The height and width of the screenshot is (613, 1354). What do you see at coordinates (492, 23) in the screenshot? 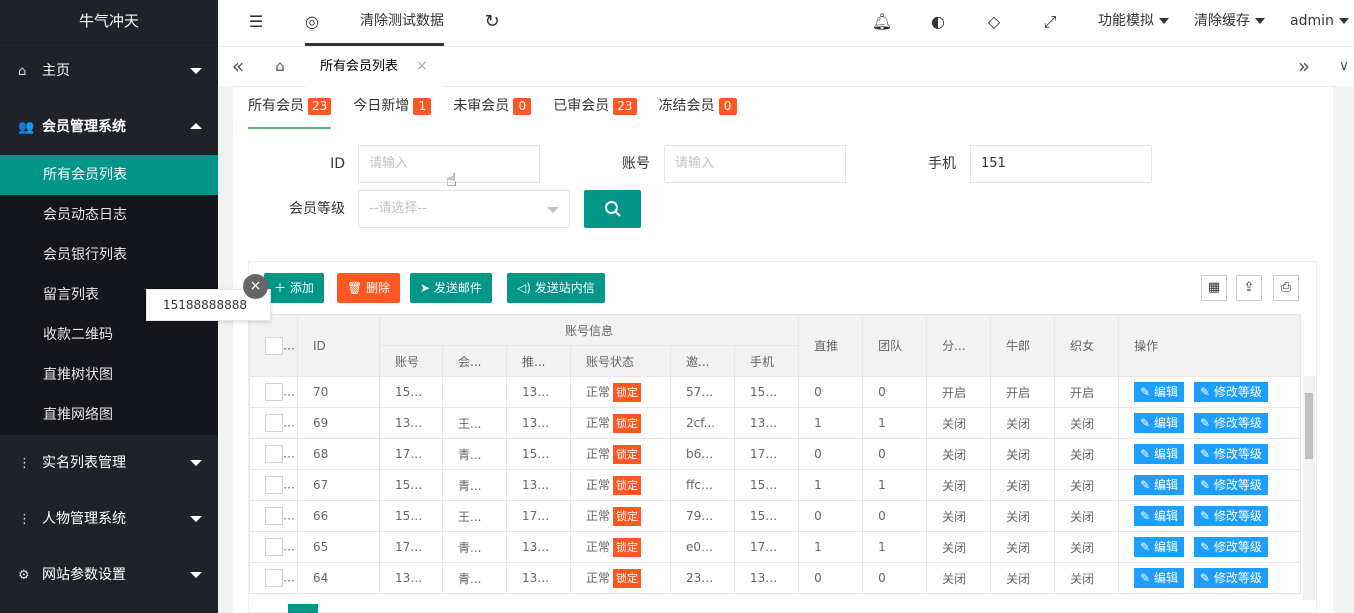
I see `refresh-icon: ↻` at bounding box center [492, 23].